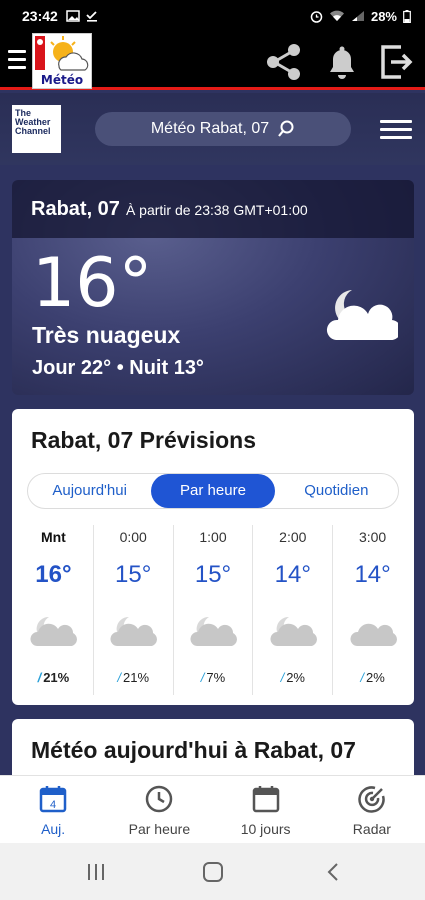 This screenshot has height=900, width=425. I want to click on status-bar: 23:42 28%, so click(212, 16).